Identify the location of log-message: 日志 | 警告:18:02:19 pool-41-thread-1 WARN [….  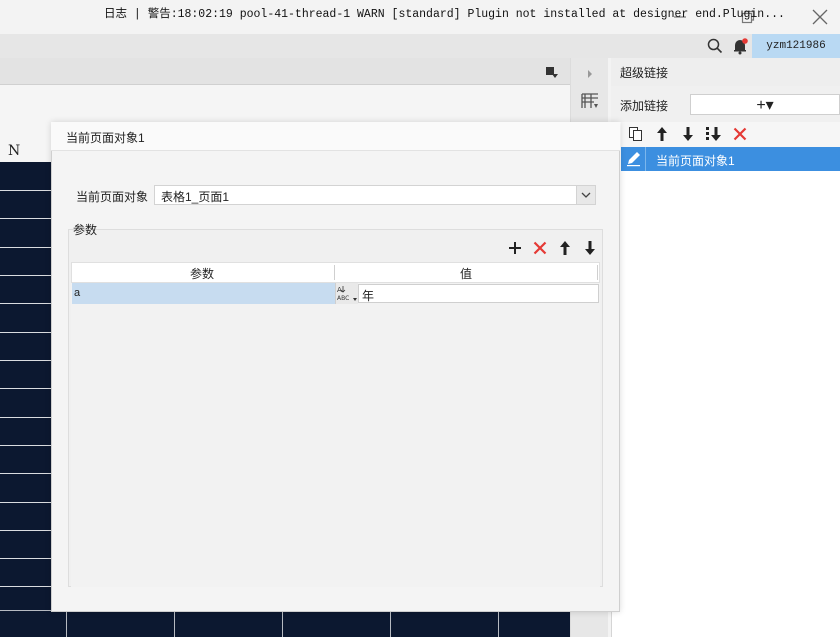
(444, 13).